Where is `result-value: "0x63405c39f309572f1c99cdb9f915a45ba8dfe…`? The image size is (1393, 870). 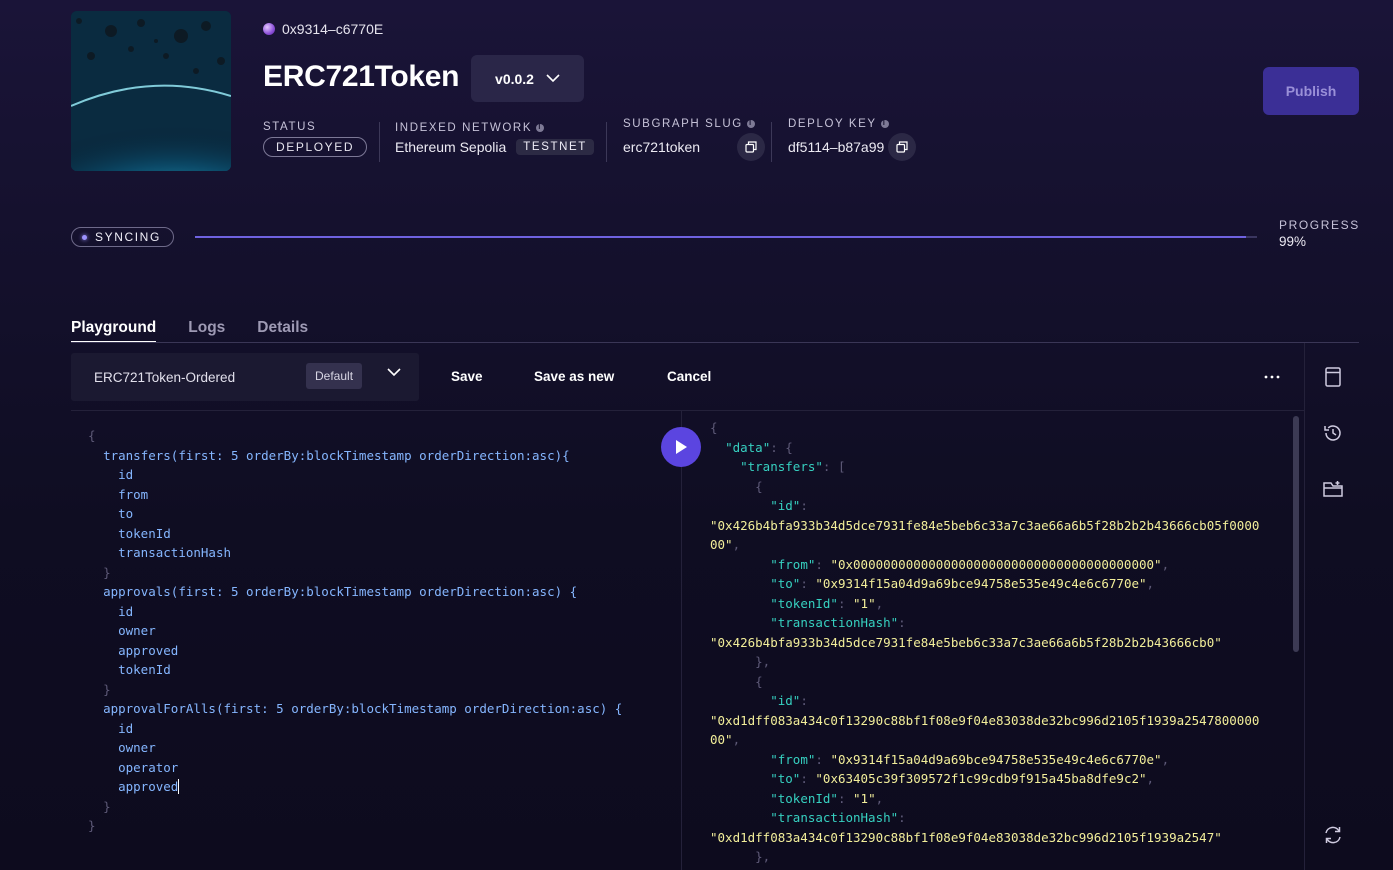 result-value: "0x63405c39f309572f1c99cdb9f915a45ba8dfe… is located at coordinates (981, 778).